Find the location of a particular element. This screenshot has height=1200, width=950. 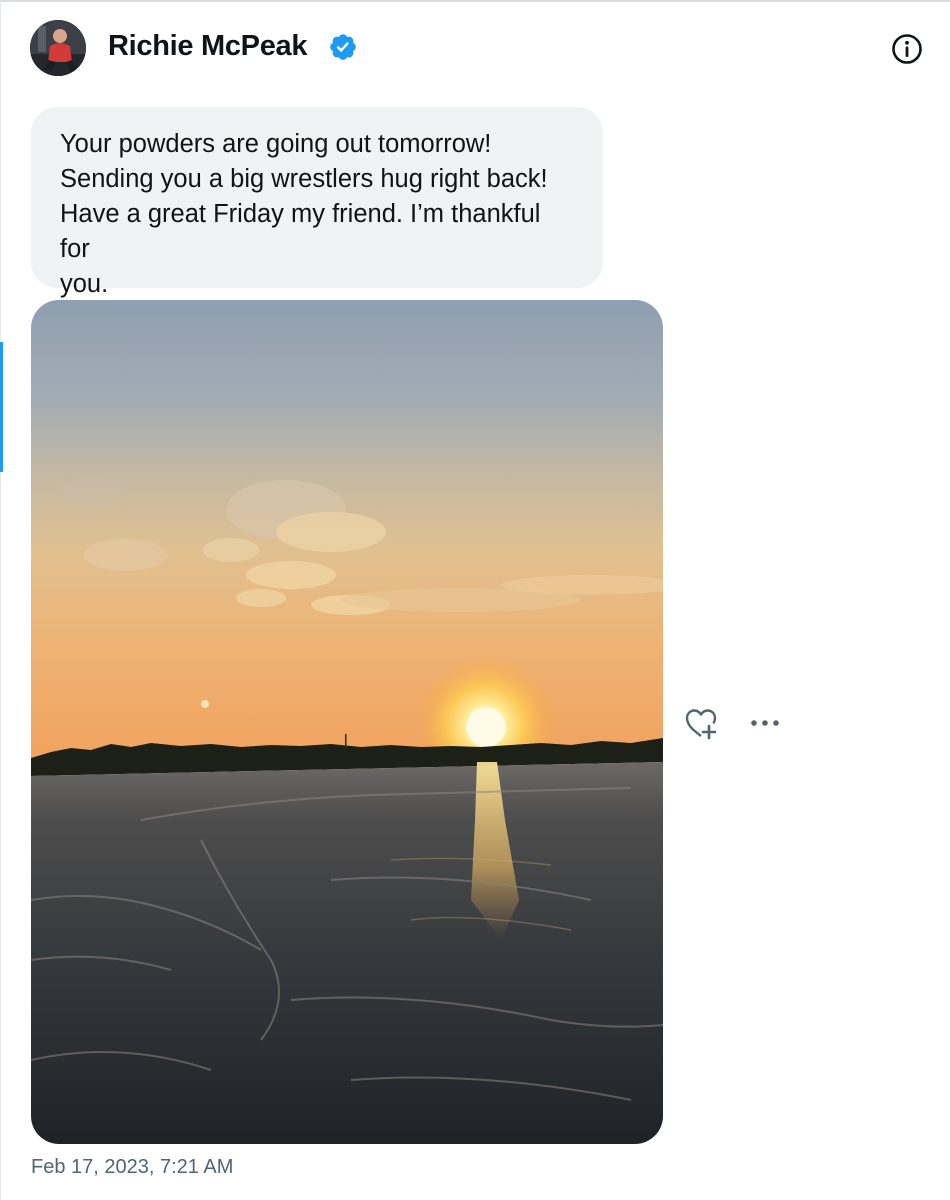

heart-plus-icon is located at coordinates (702, 724).